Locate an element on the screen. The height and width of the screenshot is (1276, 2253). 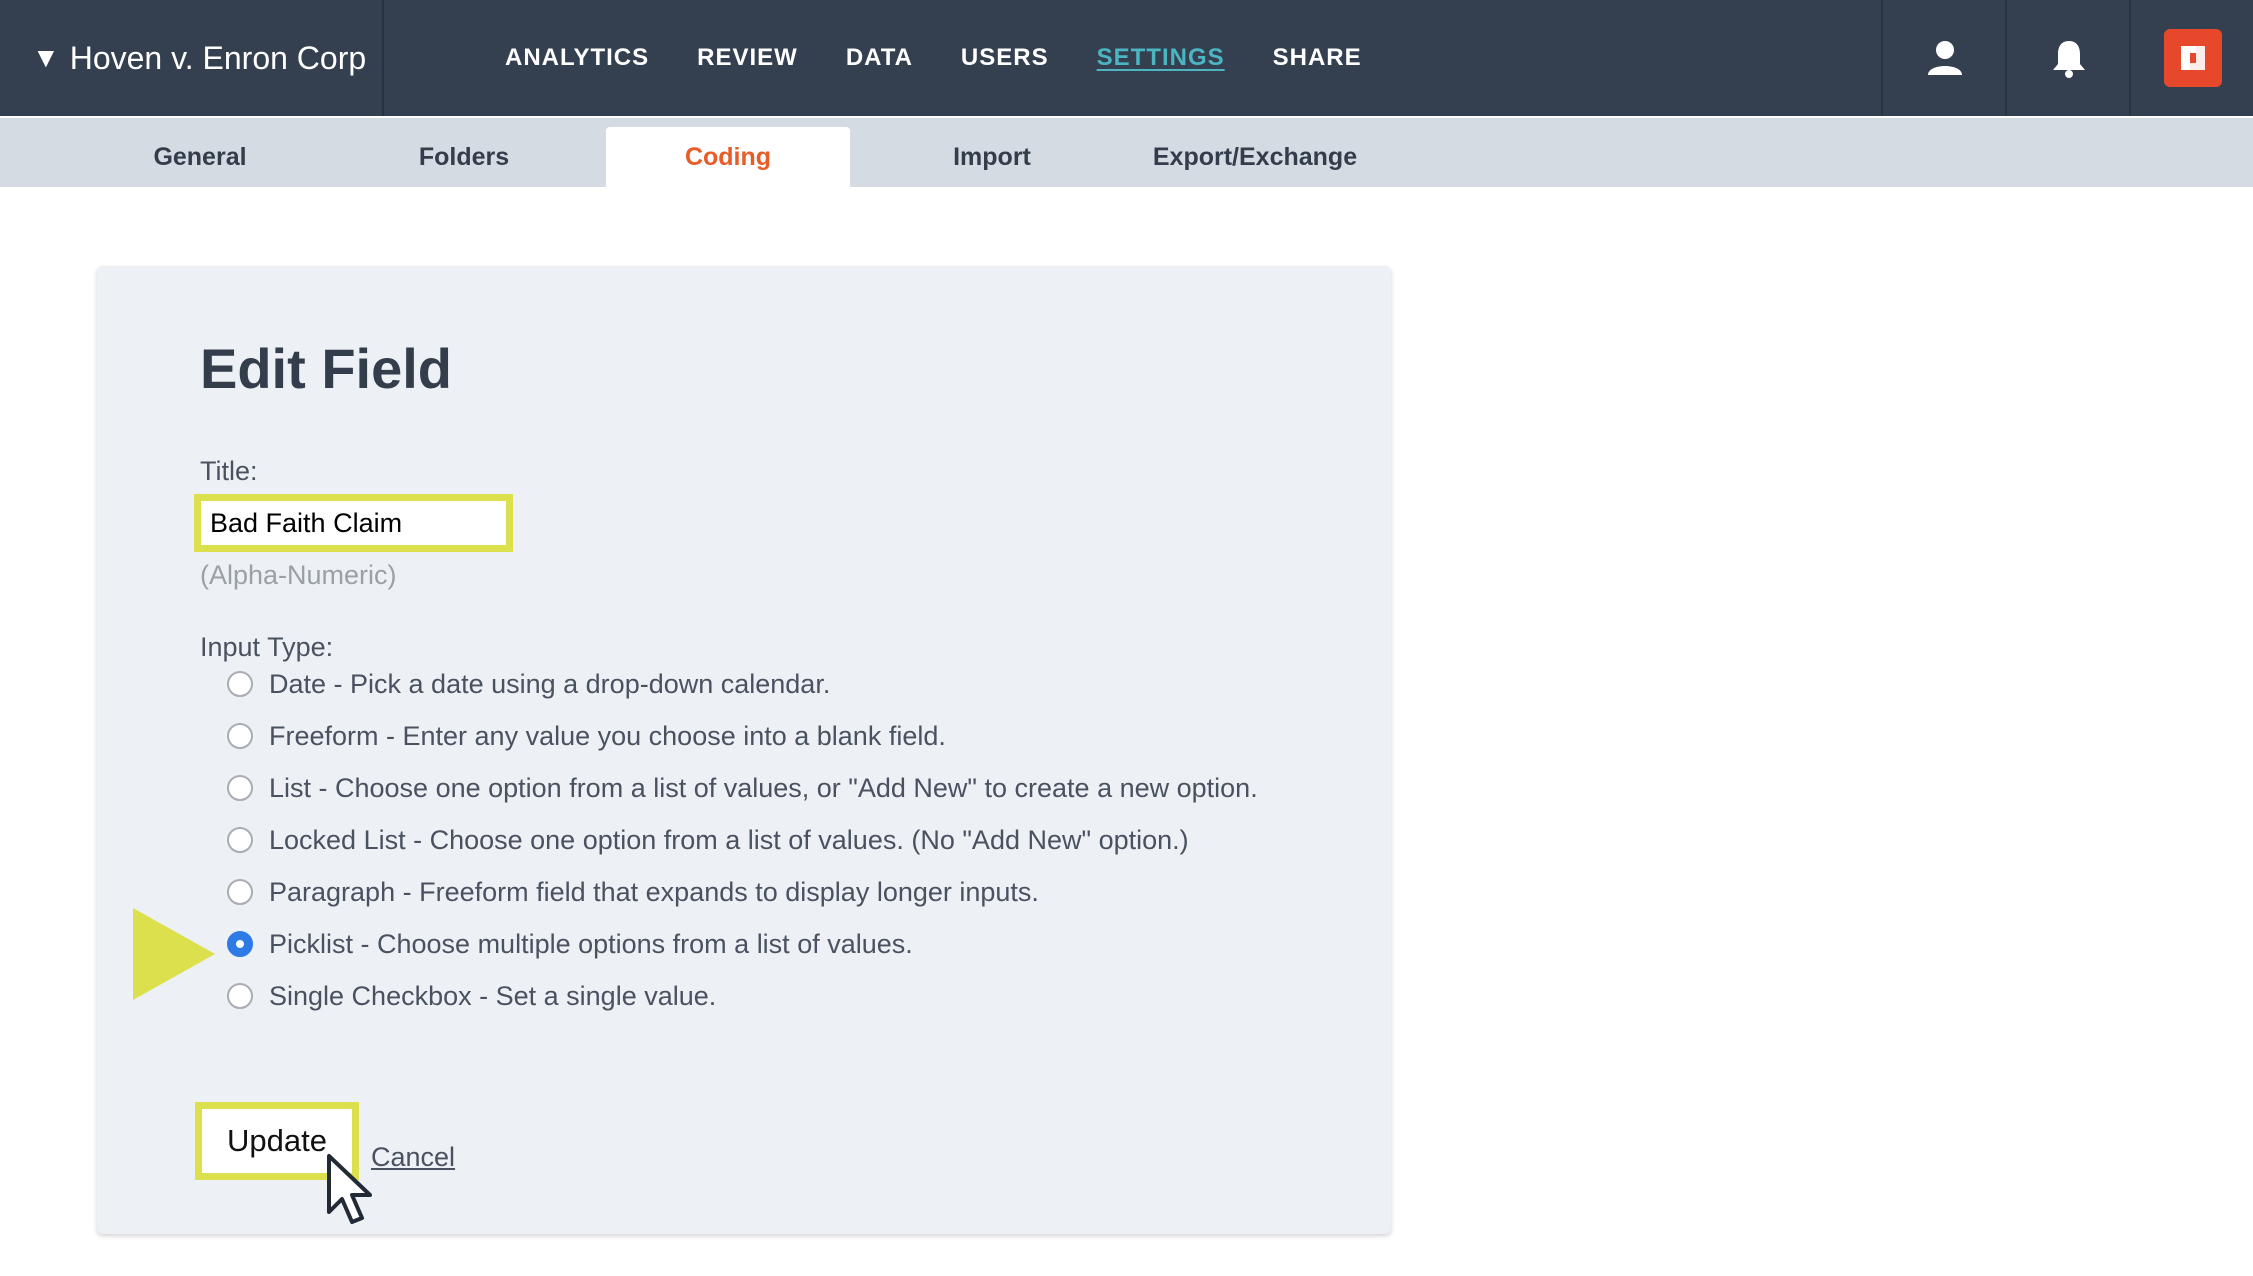
caret-down-icon: ▼ is located at coordinates (46, 57).